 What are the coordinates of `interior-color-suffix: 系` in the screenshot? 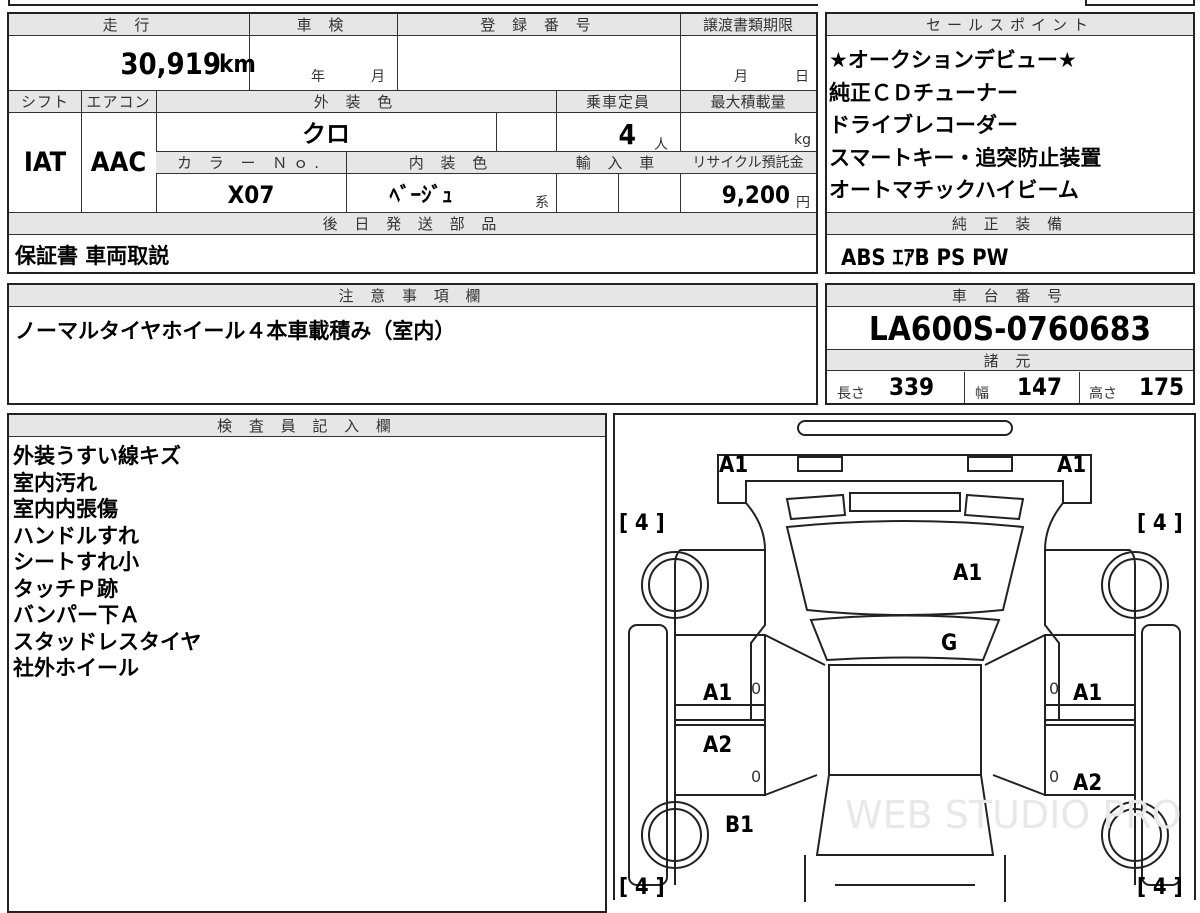 It's located at (542, 203).